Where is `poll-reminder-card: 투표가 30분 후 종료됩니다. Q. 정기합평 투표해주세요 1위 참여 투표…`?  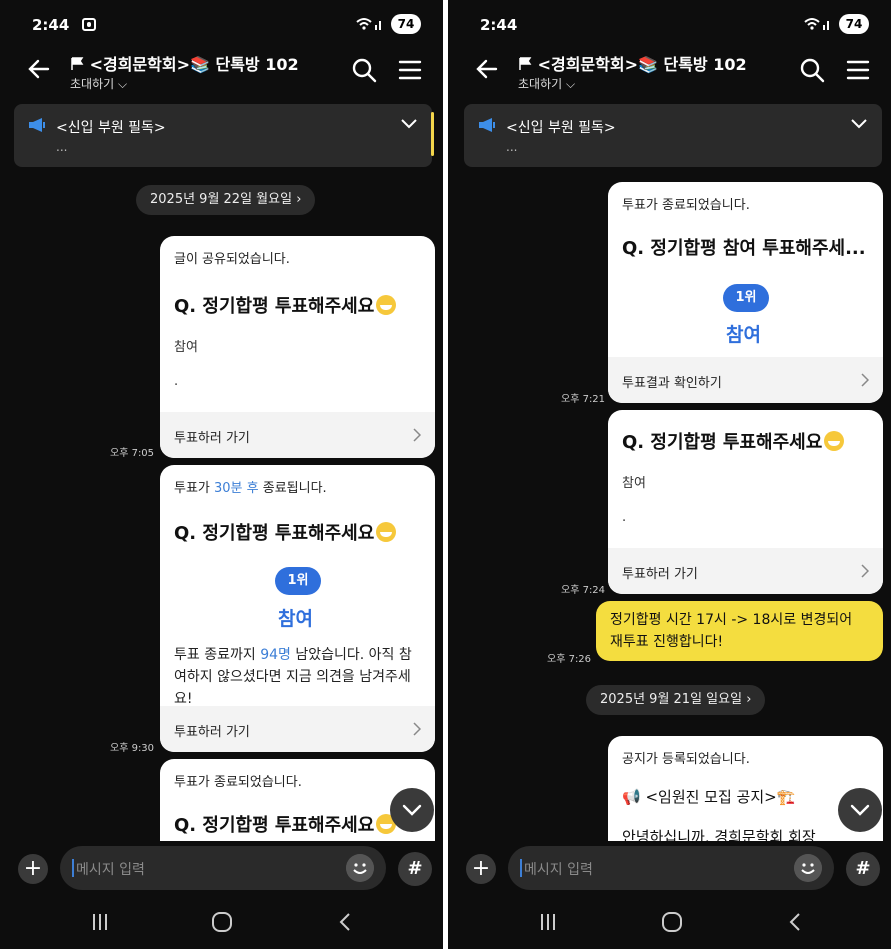 poll-reminder-card: 투표가 30분 후 종료됩니다. Q. 정기합평 투표해주세요 1위 참여 투표… is located at coordinates (297, 608).